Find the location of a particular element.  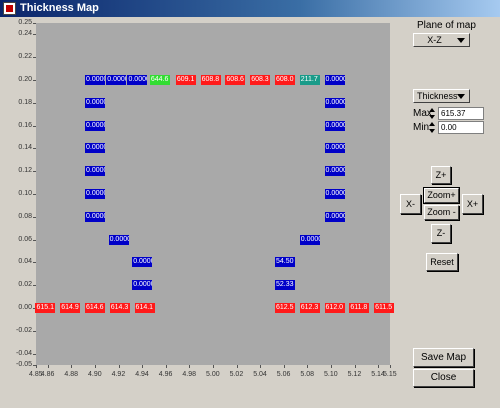

map-cell: 608.0 is located at coordinates (284, 80).